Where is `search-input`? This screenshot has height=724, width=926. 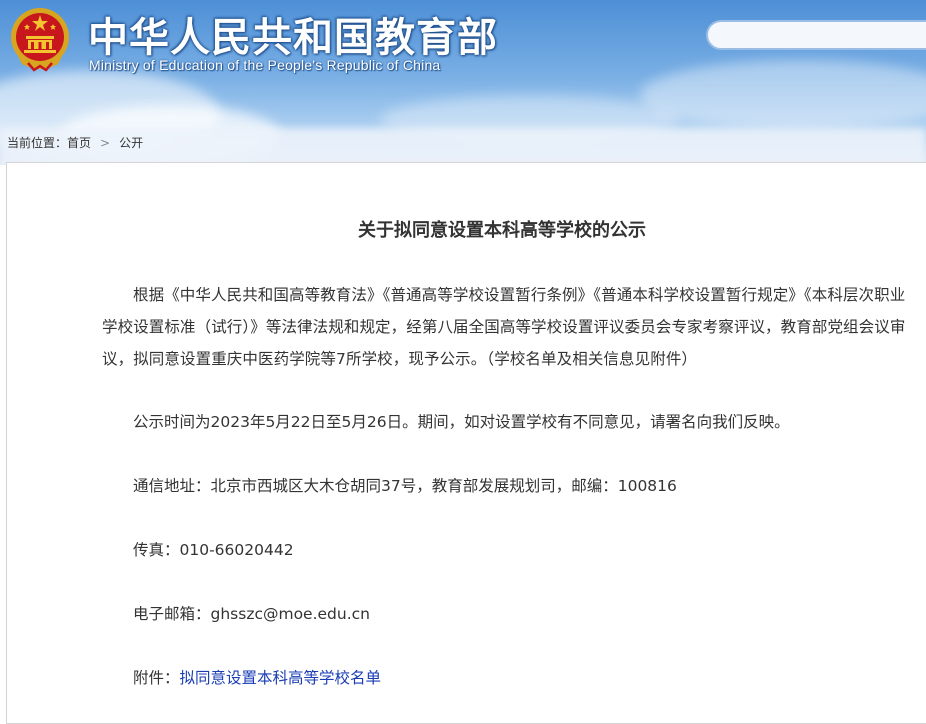
search-input is located at coordinates (816, 35).